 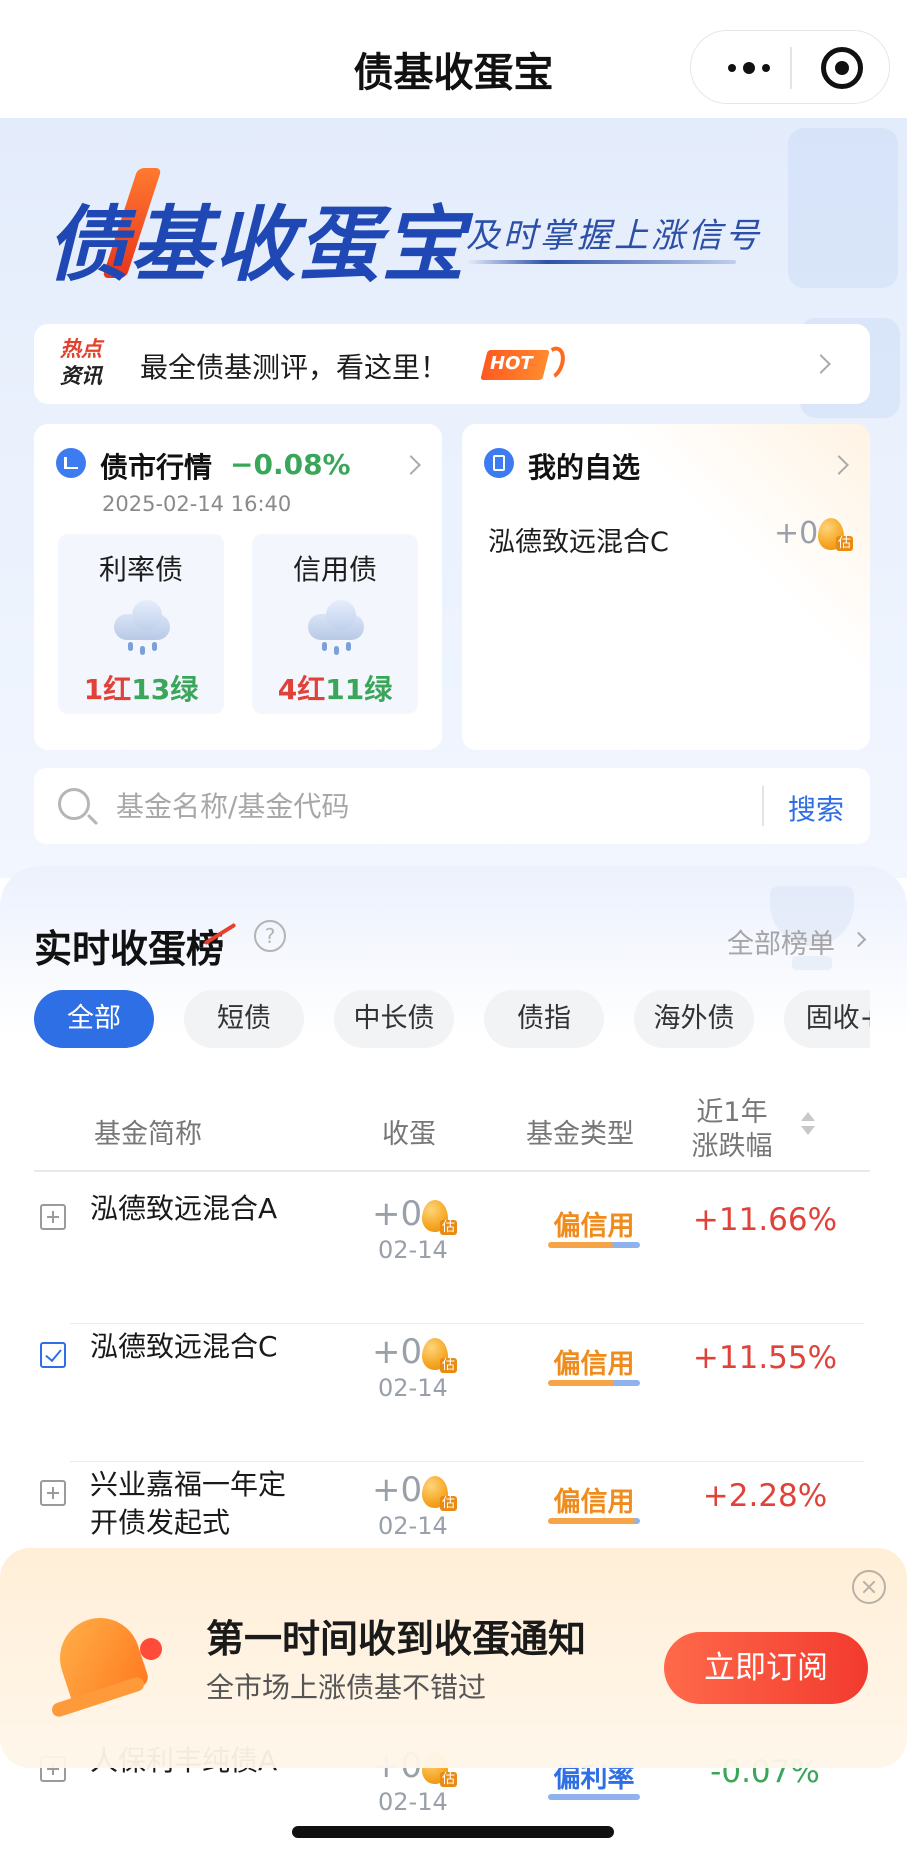 What do you see at coordinates (499, 463) in the screenshot?
I see `watchlist-icon` at bounding box center [499, 463].